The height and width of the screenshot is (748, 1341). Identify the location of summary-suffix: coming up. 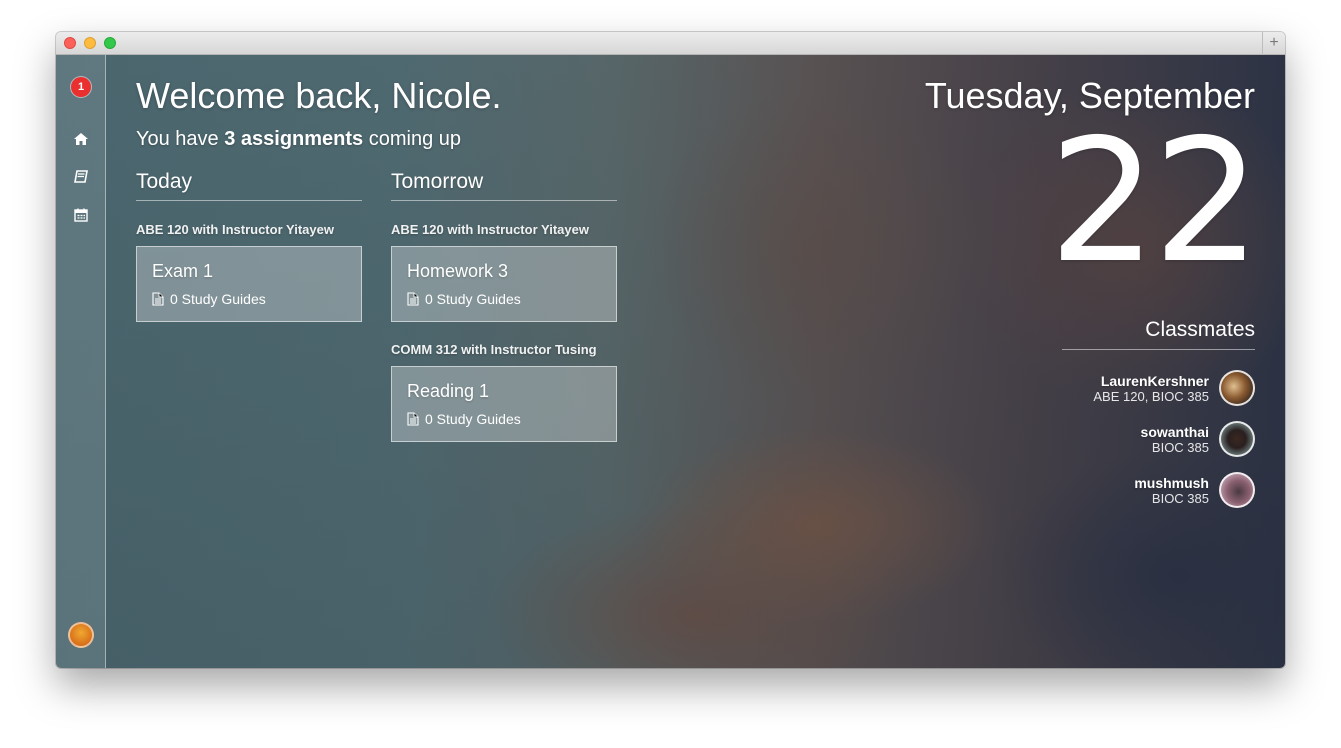
(412, 139).